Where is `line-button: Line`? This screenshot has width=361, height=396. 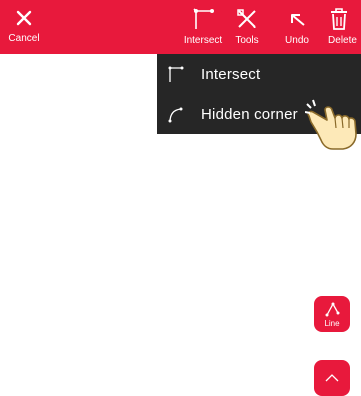 line-button: Line is located at coordinates (332, 314).